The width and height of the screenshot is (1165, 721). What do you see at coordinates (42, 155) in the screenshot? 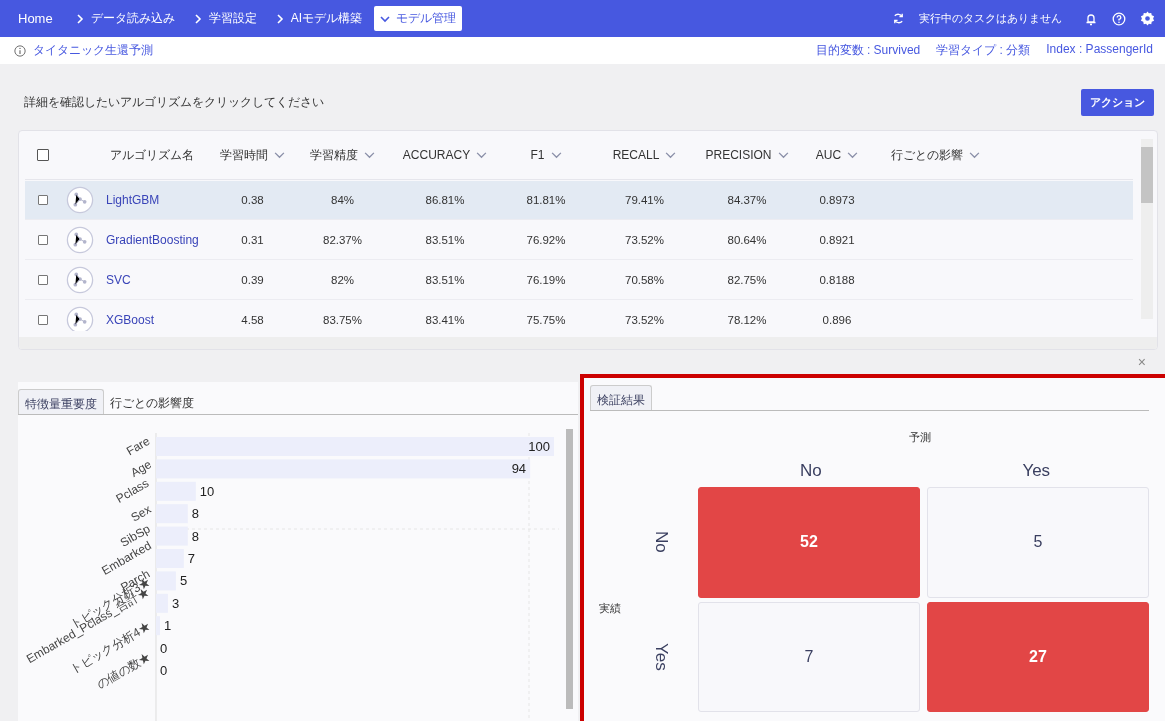
I see `select-all-checkbox` at bounding box center [42, 155].